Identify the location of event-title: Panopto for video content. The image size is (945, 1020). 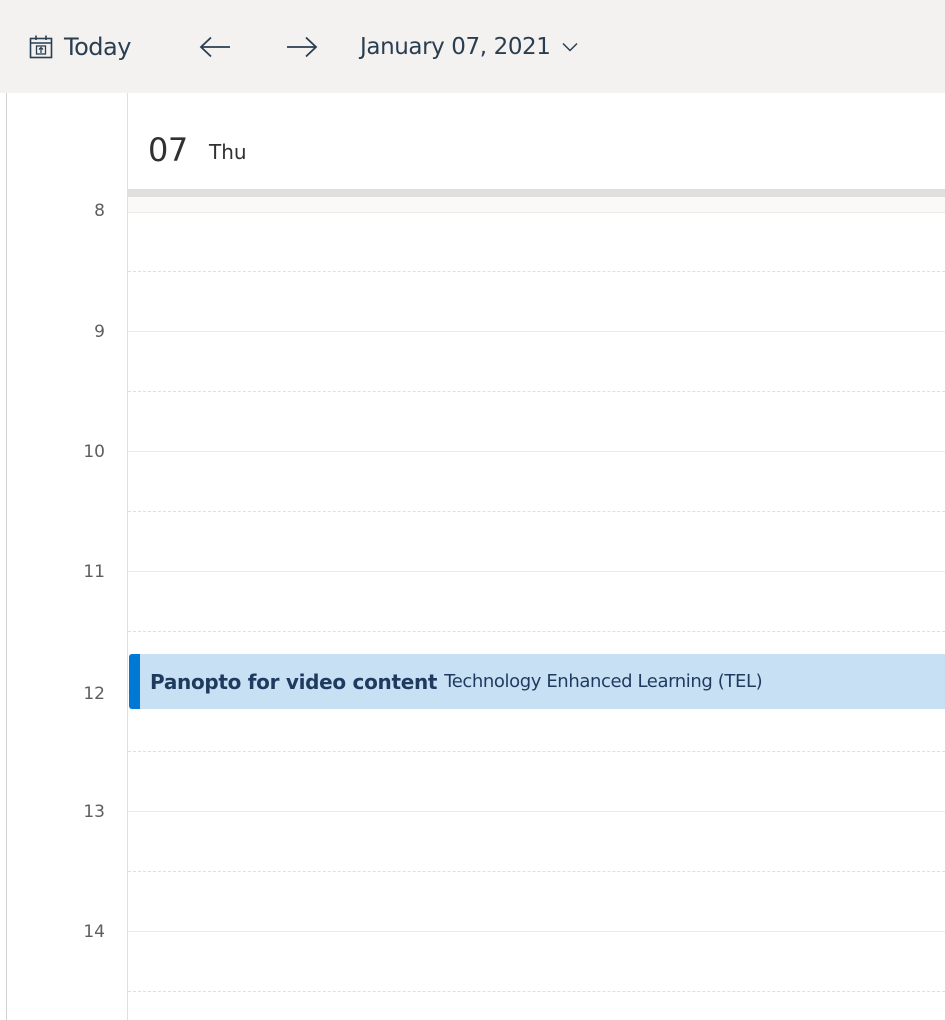
(294, 681).